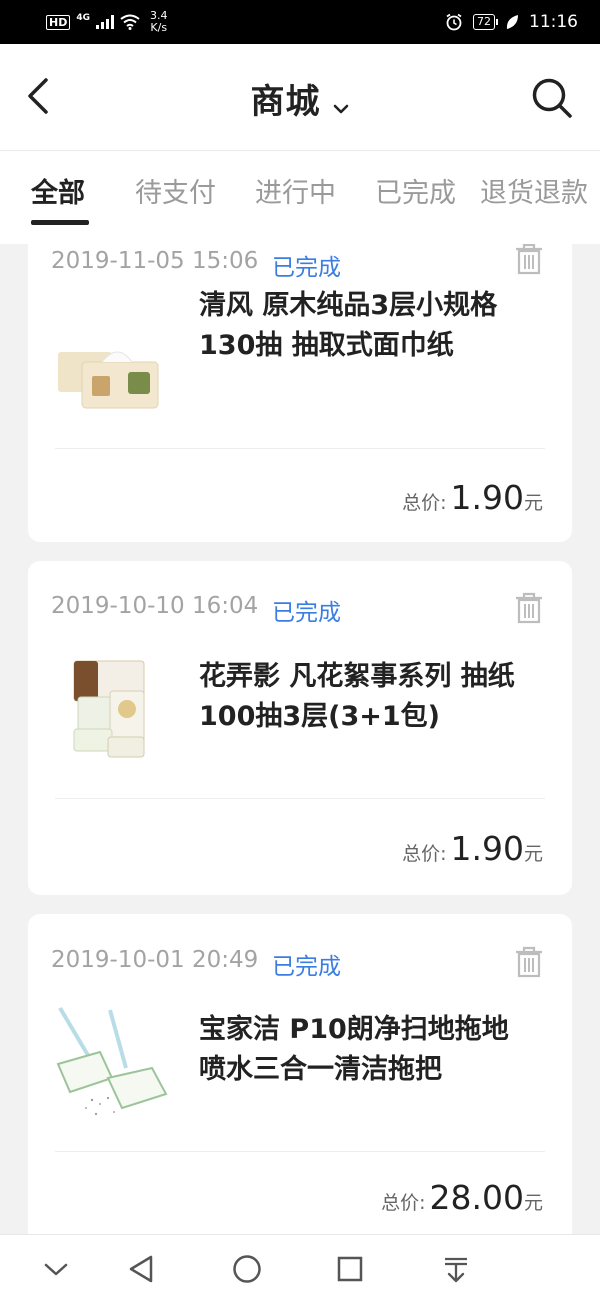 The height and width of the screenshot is (1300, 600). I want to click on tab-completed: 已完成, so click(415, 190).